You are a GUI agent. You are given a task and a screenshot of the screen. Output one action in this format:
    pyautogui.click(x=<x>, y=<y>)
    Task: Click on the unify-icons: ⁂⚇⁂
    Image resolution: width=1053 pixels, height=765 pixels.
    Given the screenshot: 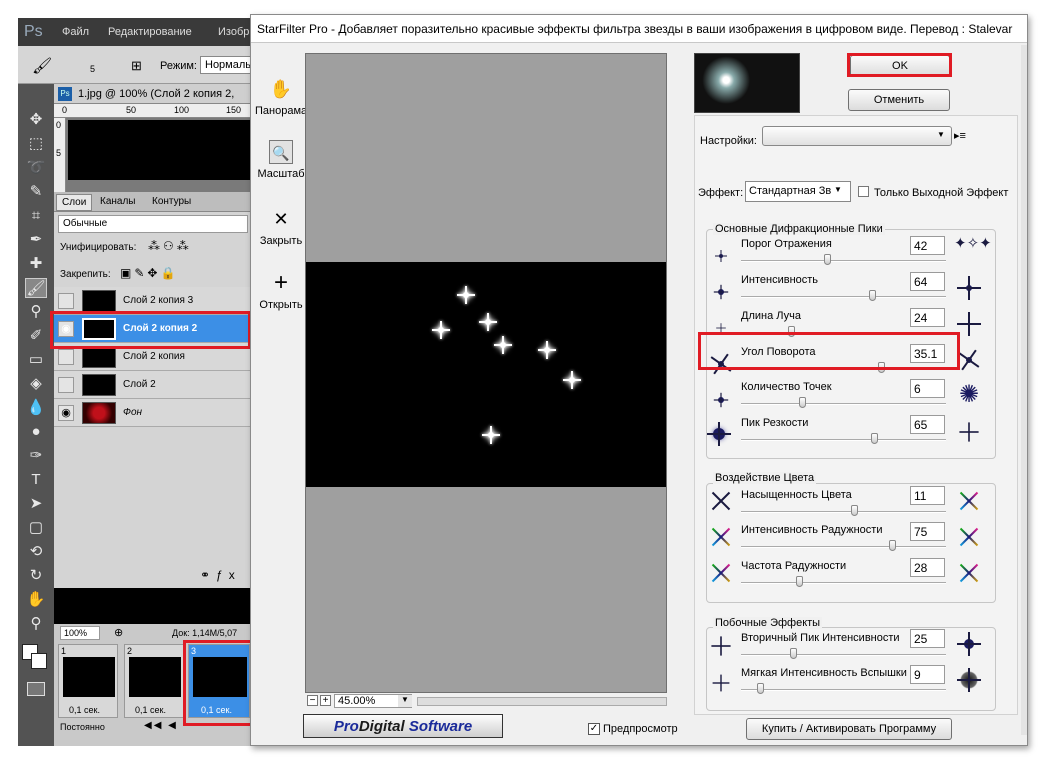 What is the action you would take?
    pyautogui.click(x=170, y=246)
    